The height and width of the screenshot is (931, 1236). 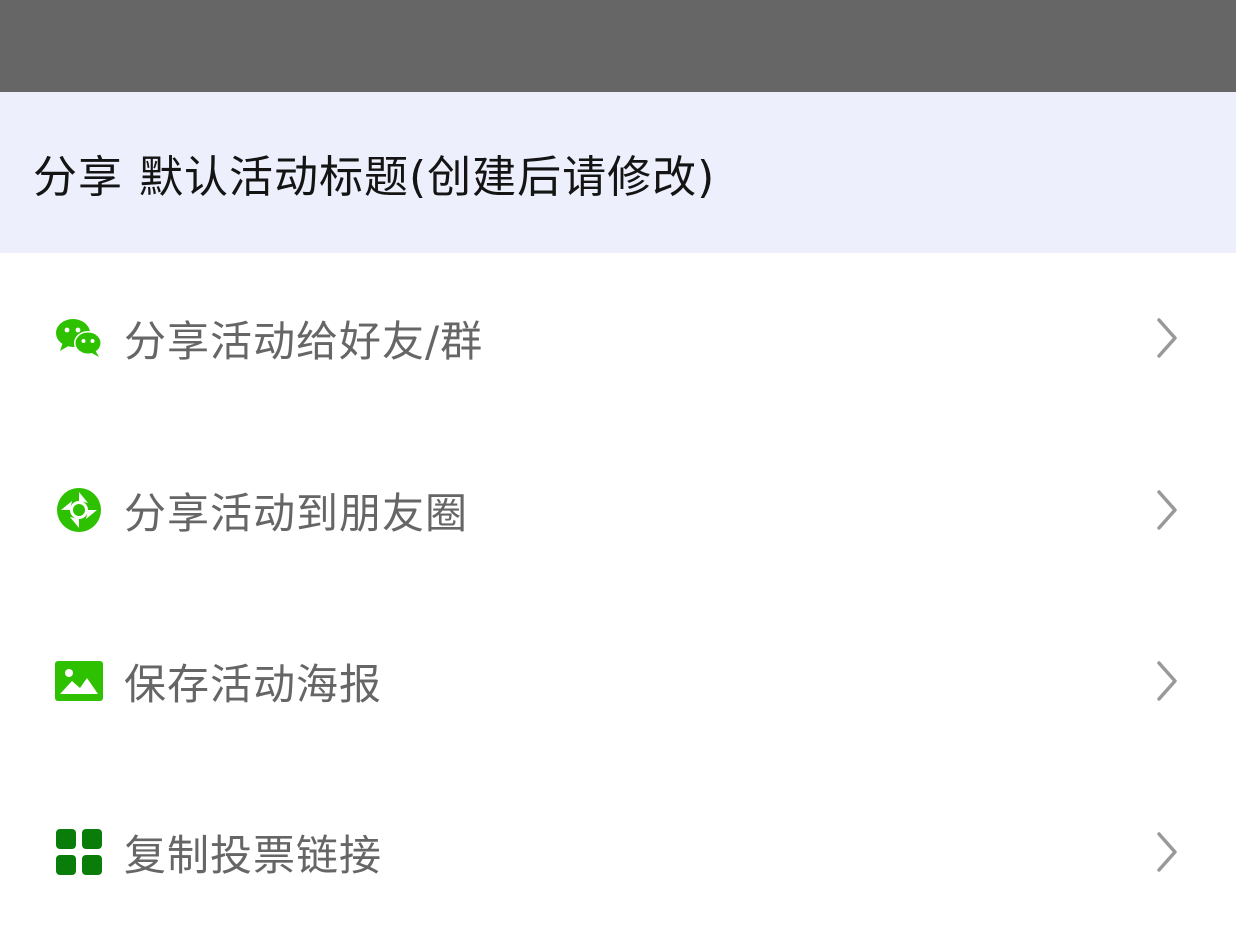 What do you see at coordinates (618, 46) in the screenshot?
I see `dimmed-overlay` at bounding box center [618, 46].